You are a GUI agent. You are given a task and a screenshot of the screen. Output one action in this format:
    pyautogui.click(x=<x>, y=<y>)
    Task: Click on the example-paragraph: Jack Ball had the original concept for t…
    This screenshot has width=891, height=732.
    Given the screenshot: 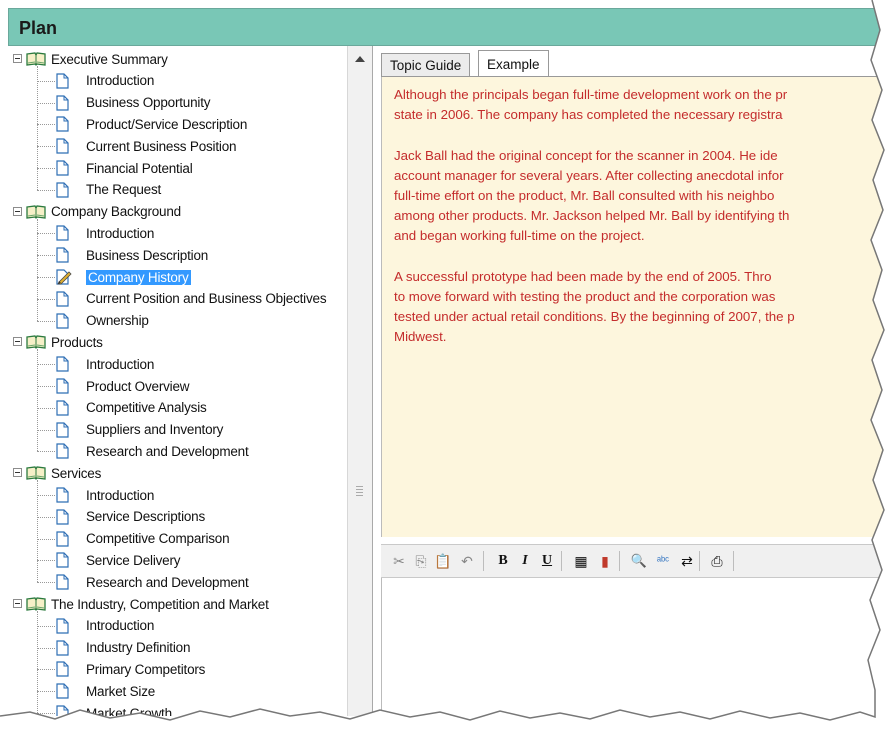 What is the action you would take?
    pyautogui.click(x=642, y=196)
    